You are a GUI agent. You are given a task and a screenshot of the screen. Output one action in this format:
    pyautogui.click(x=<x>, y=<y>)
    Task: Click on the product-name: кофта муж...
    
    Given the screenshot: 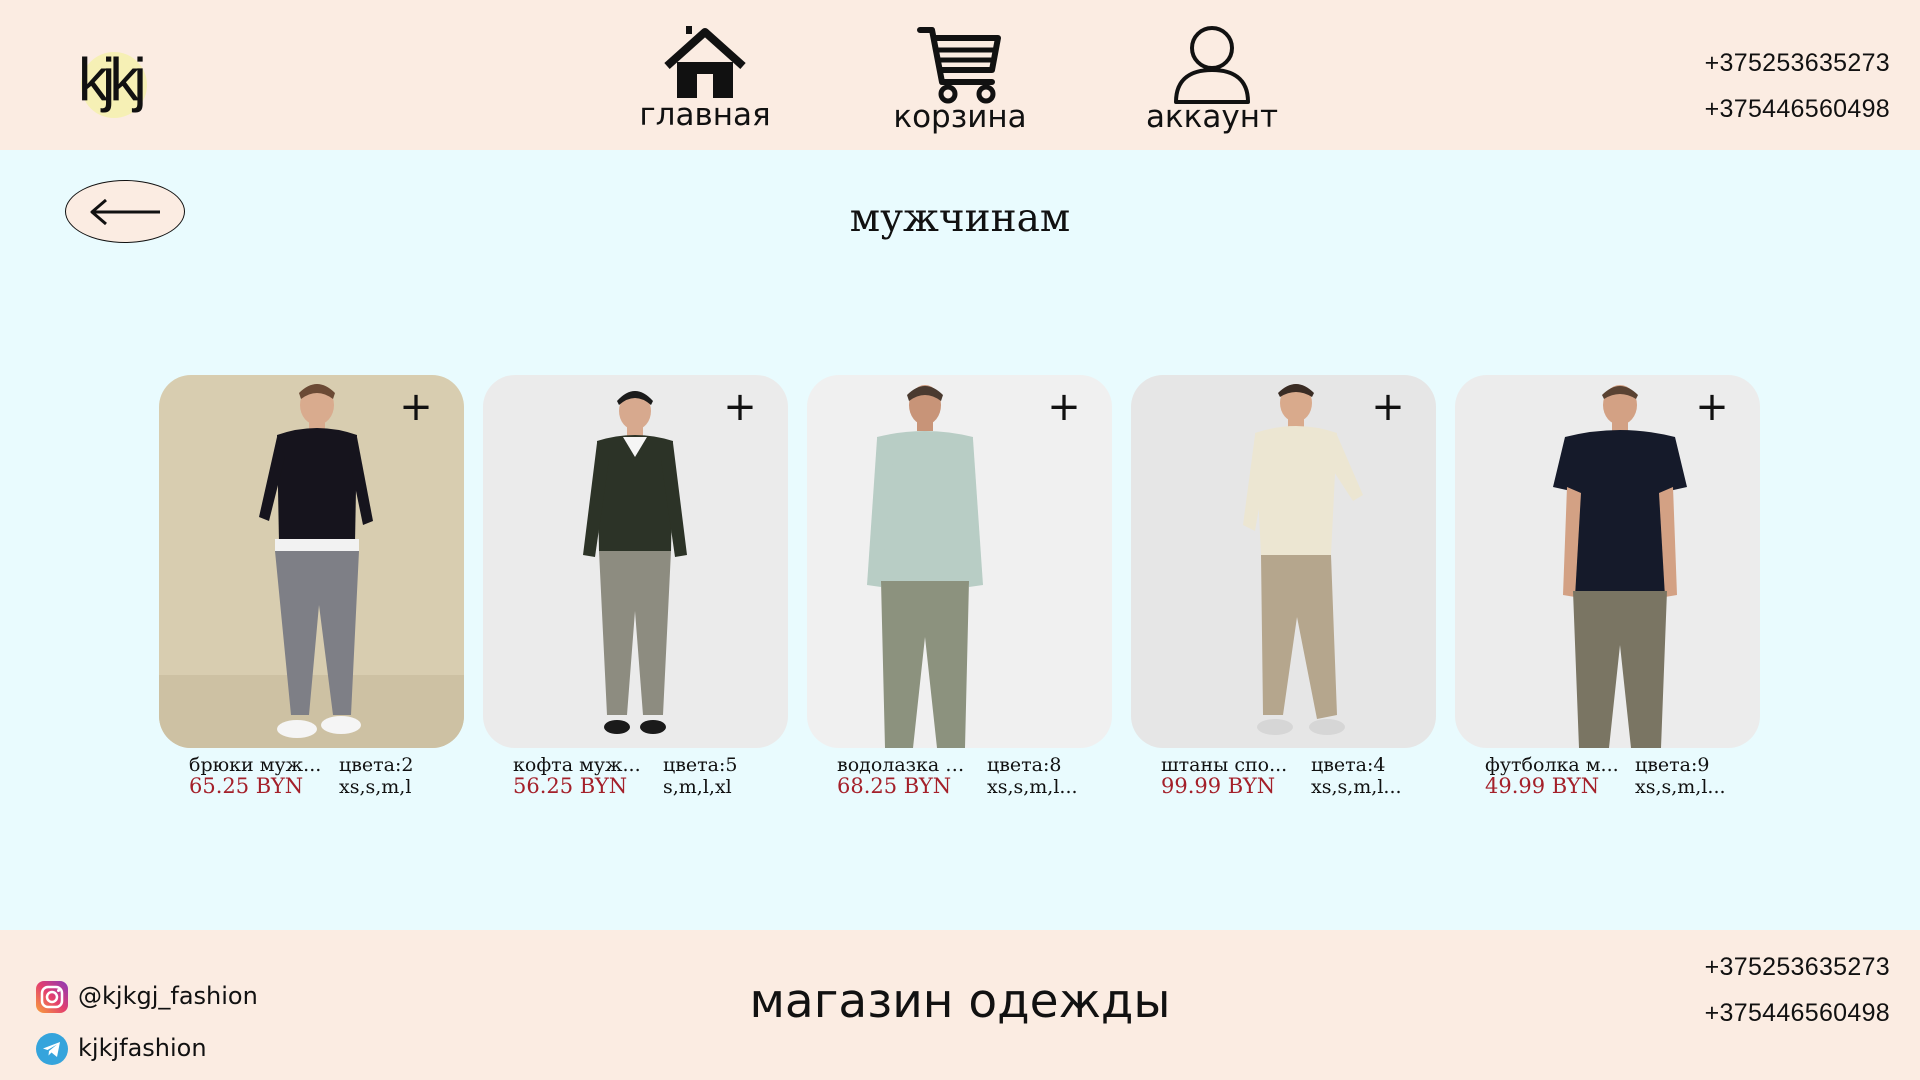 What is the action you would take?
    pyautogui.click(x=581, y=765)
    